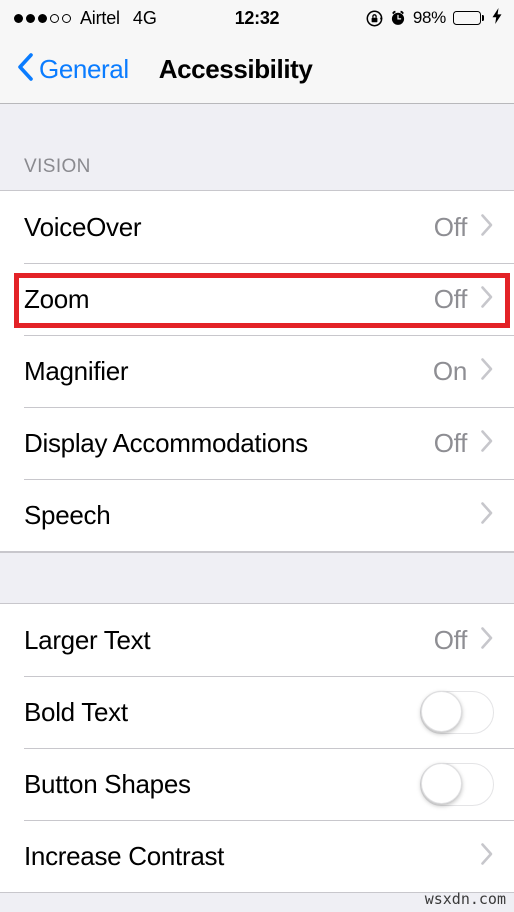 The width and height of the screenshot is (514, 912). I want to click on alarm-clock-icon, so click(398, 18).